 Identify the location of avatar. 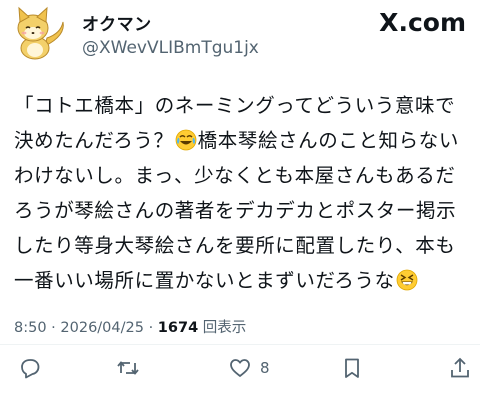
(37, 34).